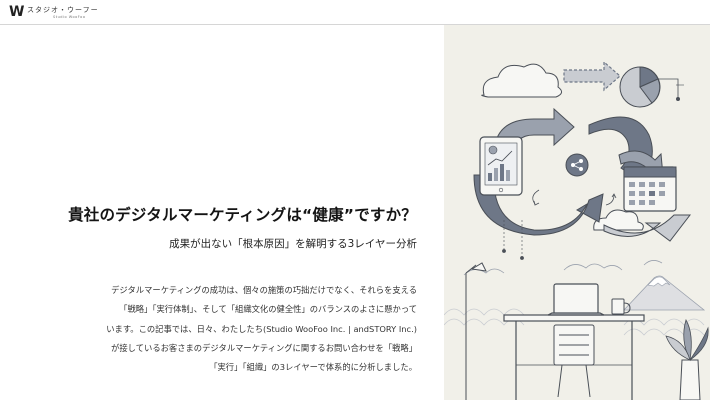 The height and width of the screenshot is (400, 710). What do you see at coordinates (577, 165) in the screenshot?
I see `share-icon` at bounding box center [577, 165].